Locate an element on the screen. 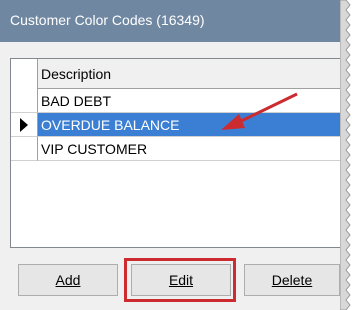  row-indicator-header is located at coordinates (24, 74).